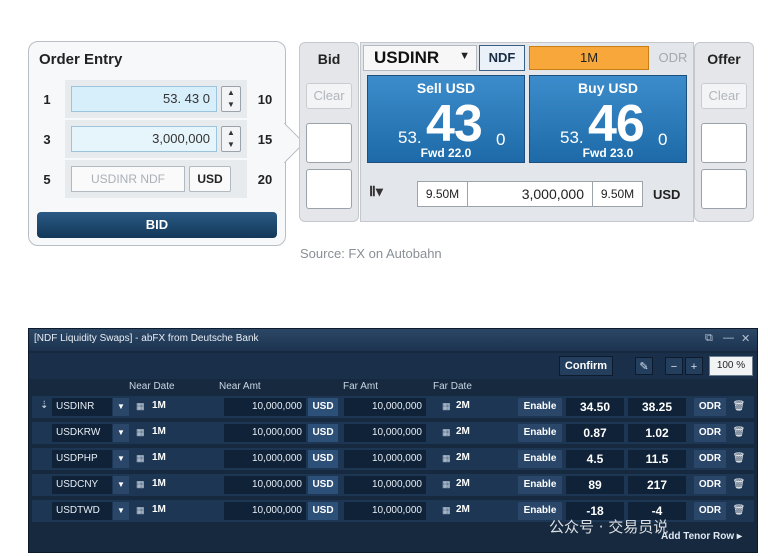 The height and width of the screenshot is (556, 768). Describe the element at coordinates (157, 225) in the screenshot. I see `bid-button: BID` at that location.